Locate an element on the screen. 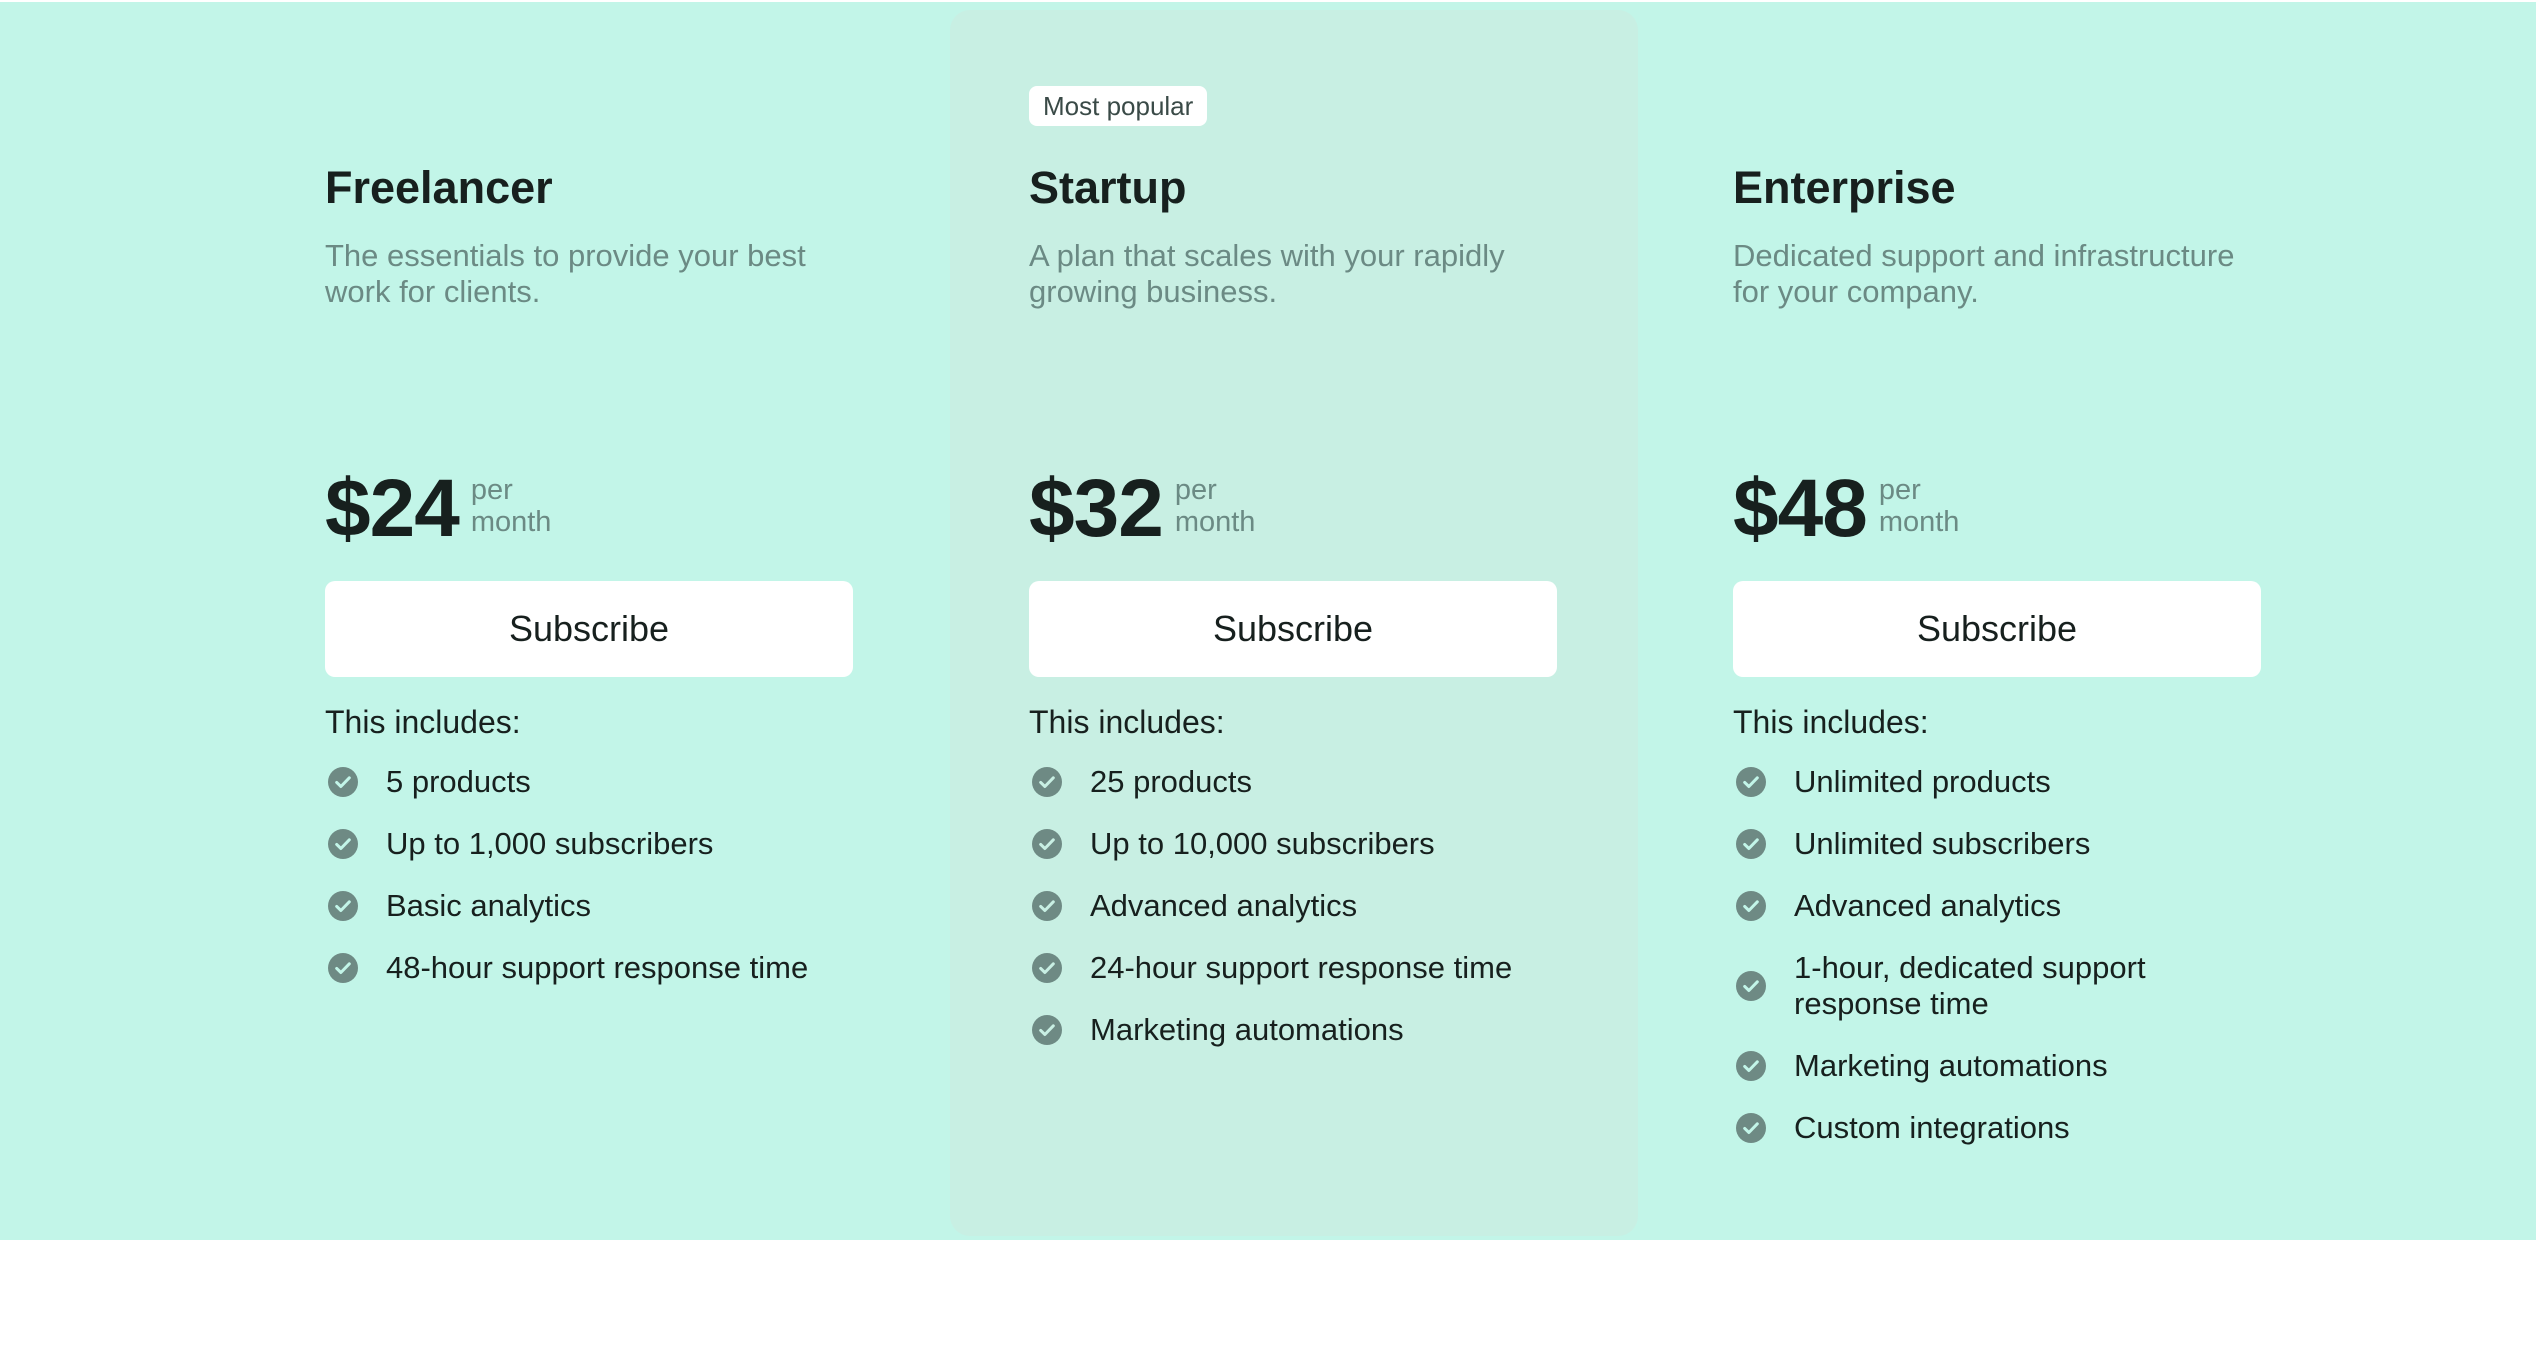 The width and height of the screenshot is (2536, 1368). plan-price: $32 is located at coordinates (1096, 508).